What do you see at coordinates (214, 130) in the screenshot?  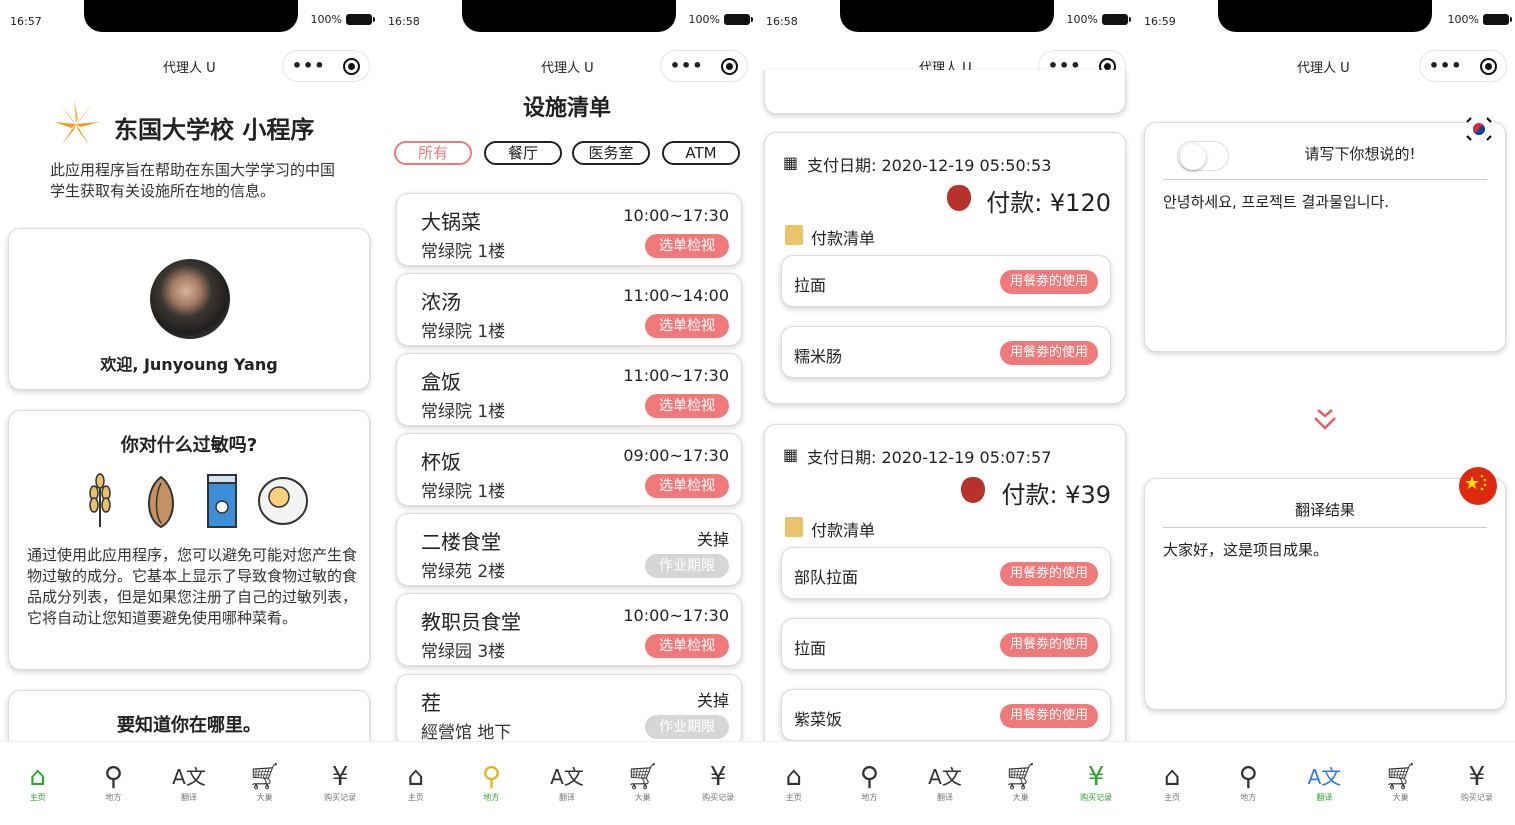 I see `app-title: 东国大学校 小程序` at bounding box center [214, 130].